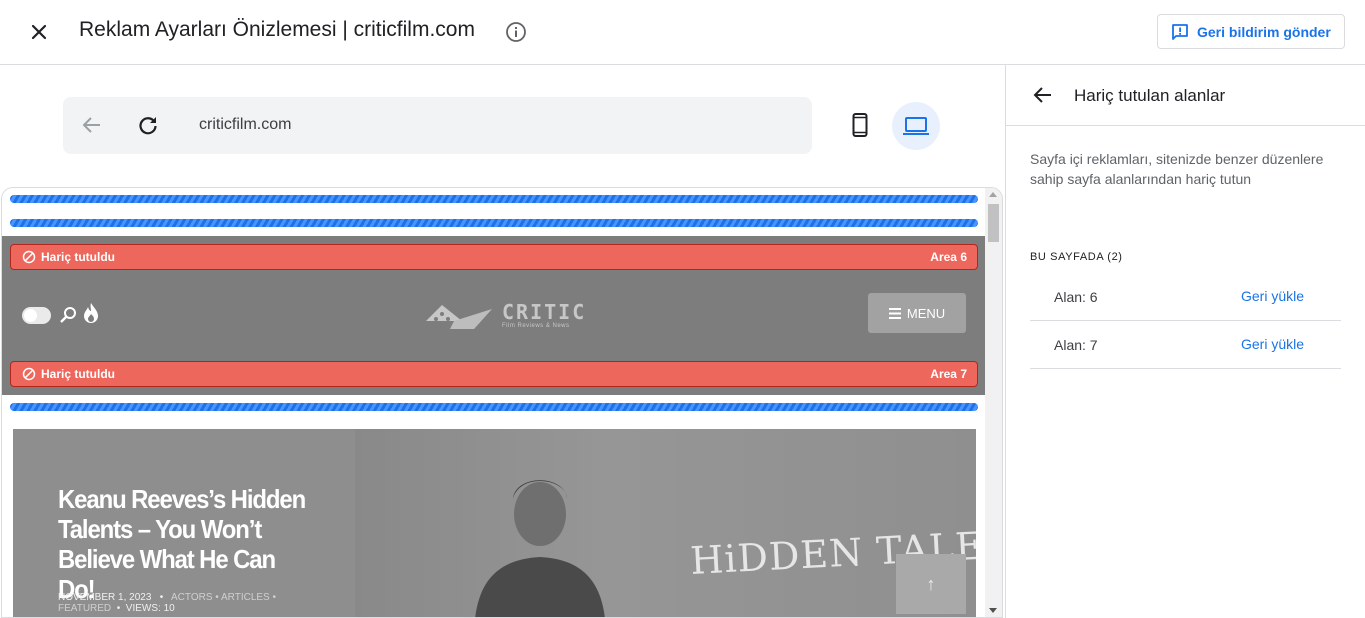 Image resolution: width=1365 pixels, height=618 pixels. I want to click on person-figure, so click(540, 548).